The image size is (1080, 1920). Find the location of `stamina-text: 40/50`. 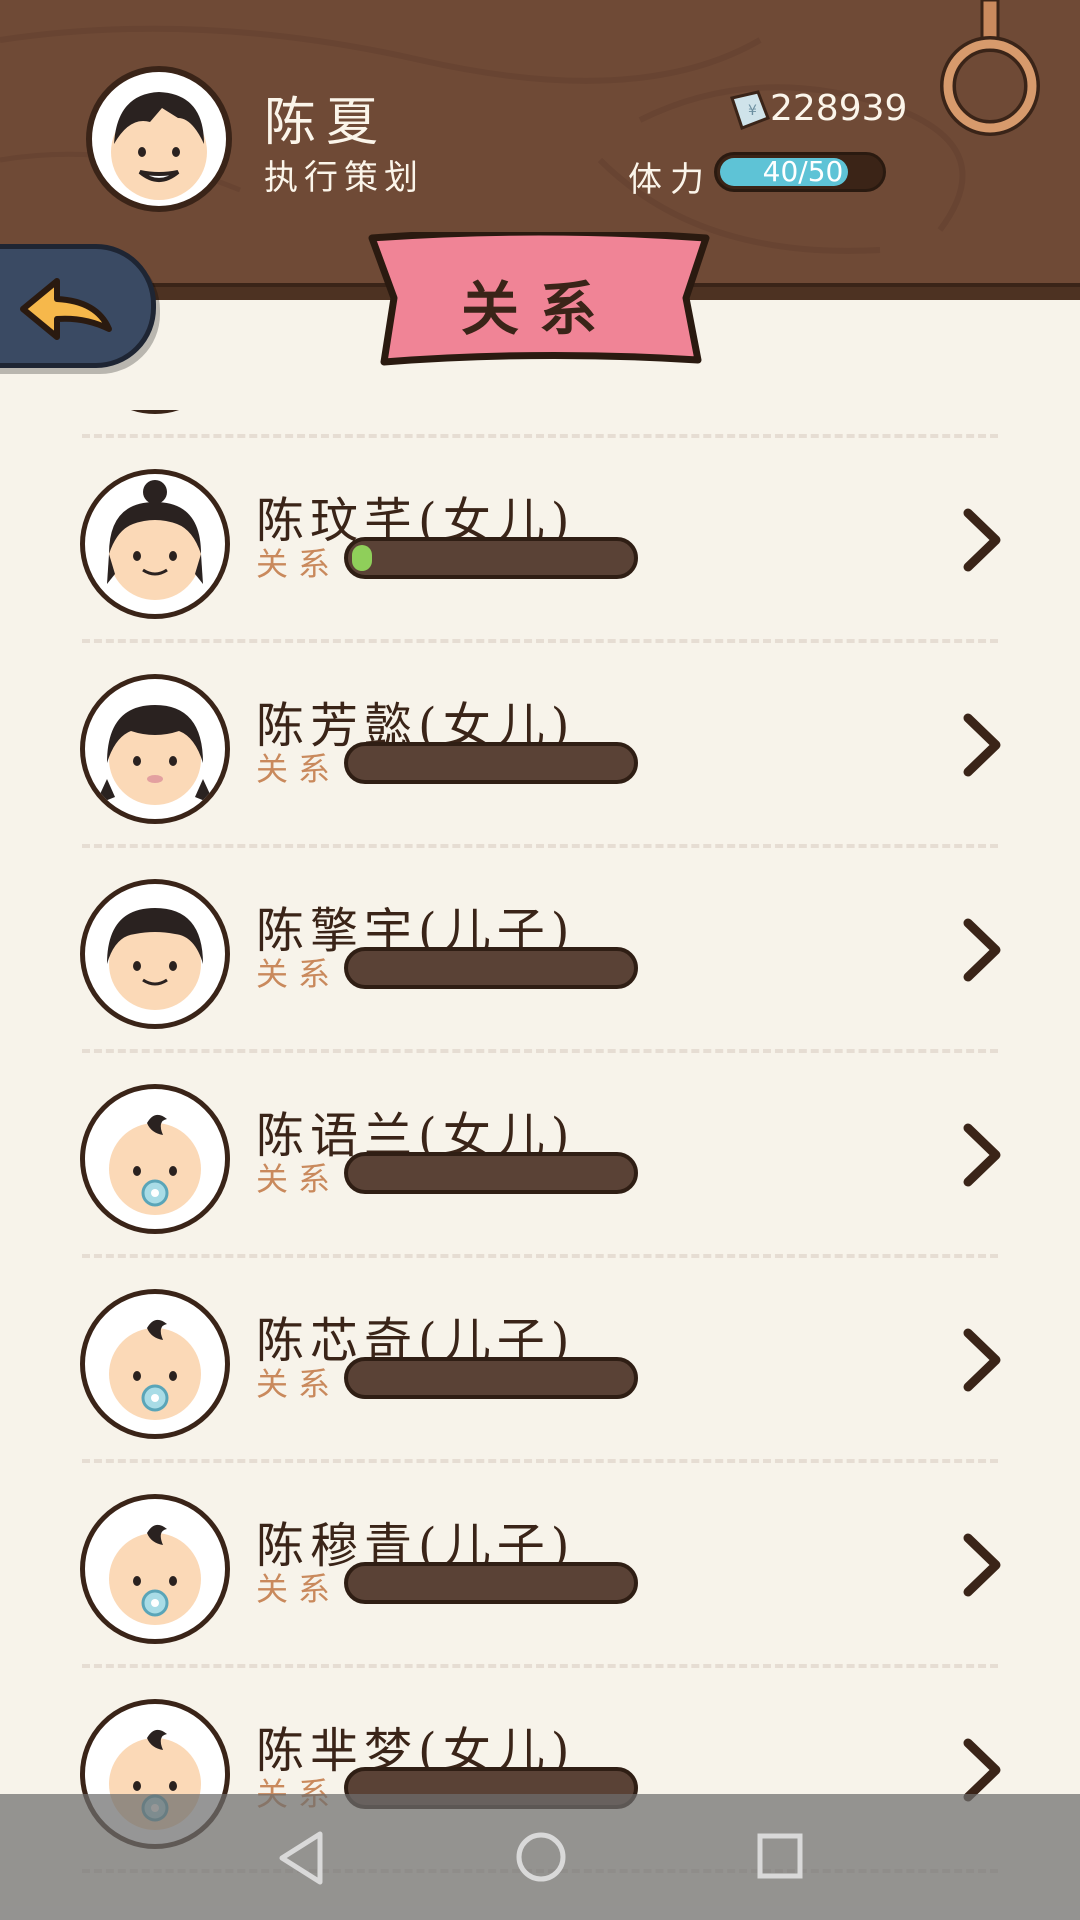

stamina-text: 40/50 is located at coordinates (803, 171).